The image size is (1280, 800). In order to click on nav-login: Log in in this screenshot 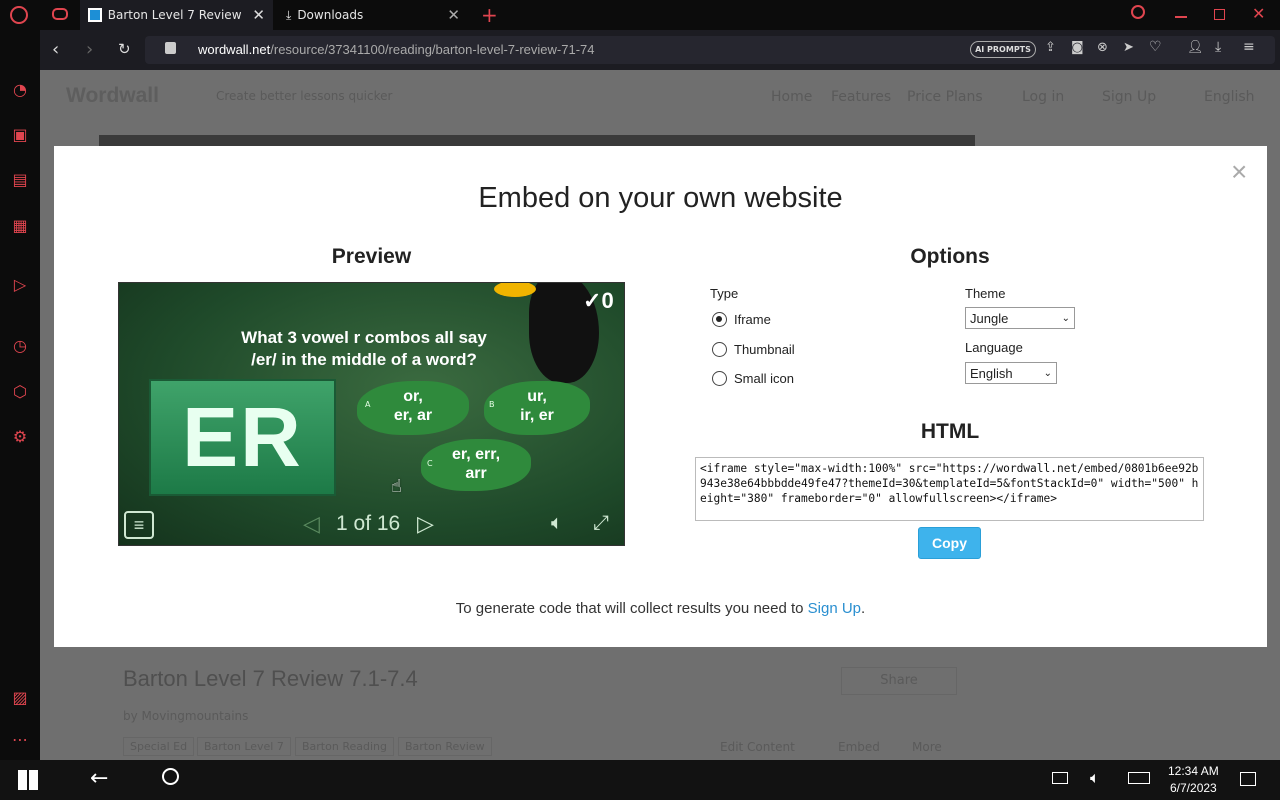, I will do `click(1043, 97)`.